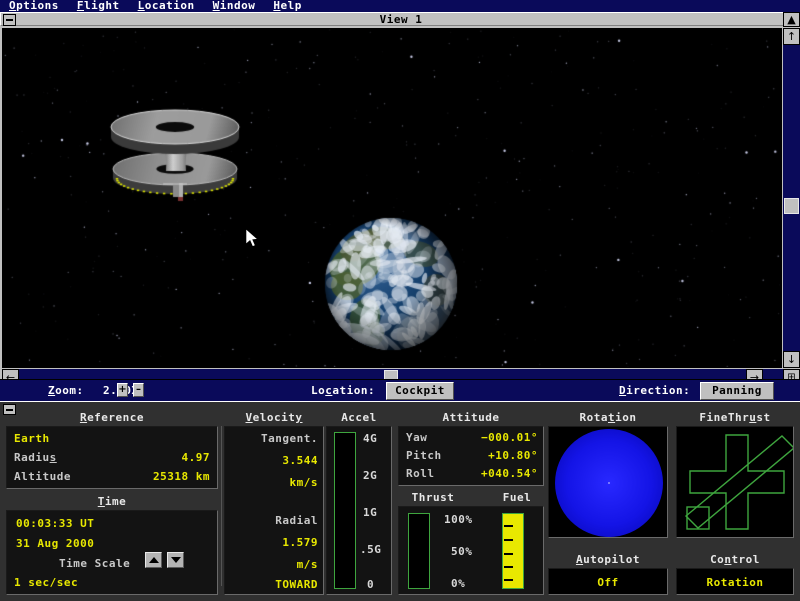 This screenshot has height=601, width=800. Describe the element at coordinates (417, 437) in the screenshot. I see `attitude-yaw-label: Yaw` at that location.